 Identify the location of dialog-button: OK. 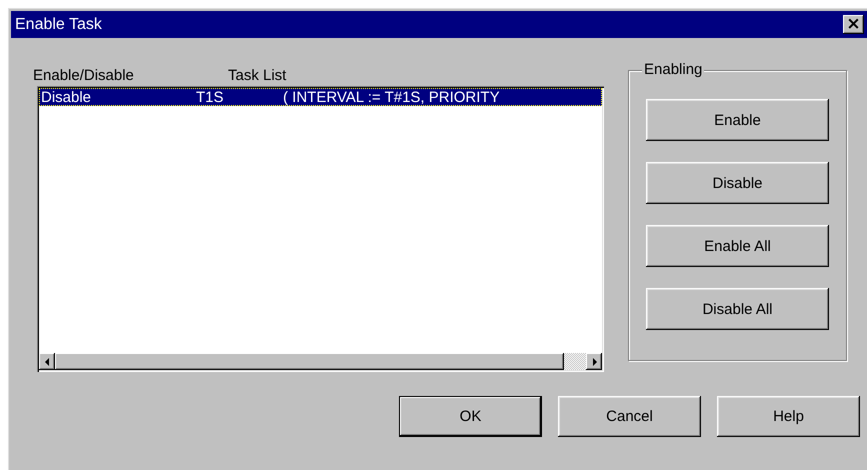
(470, 416).